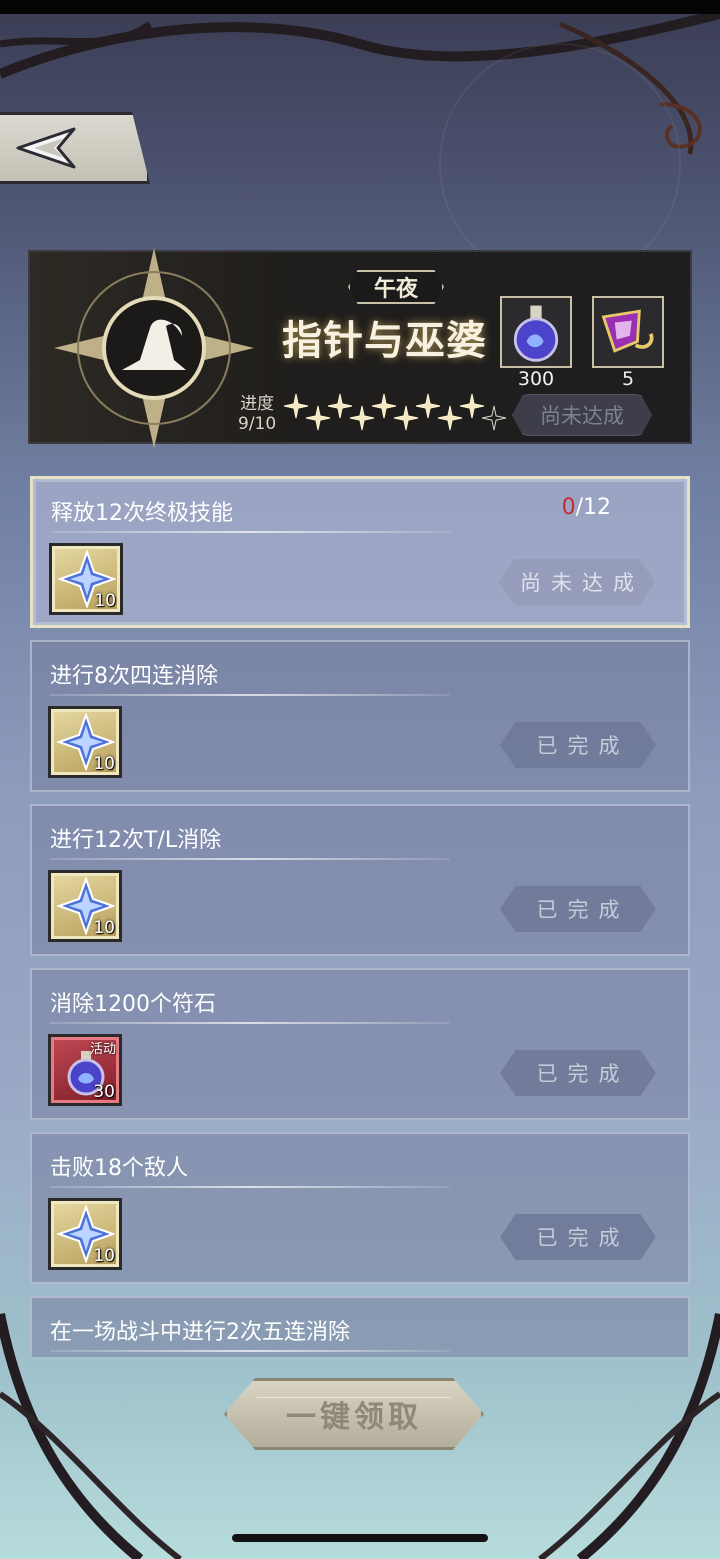  I want to click on quest-item: 进行8次四连消除 10 已完成, so click(360, 716).